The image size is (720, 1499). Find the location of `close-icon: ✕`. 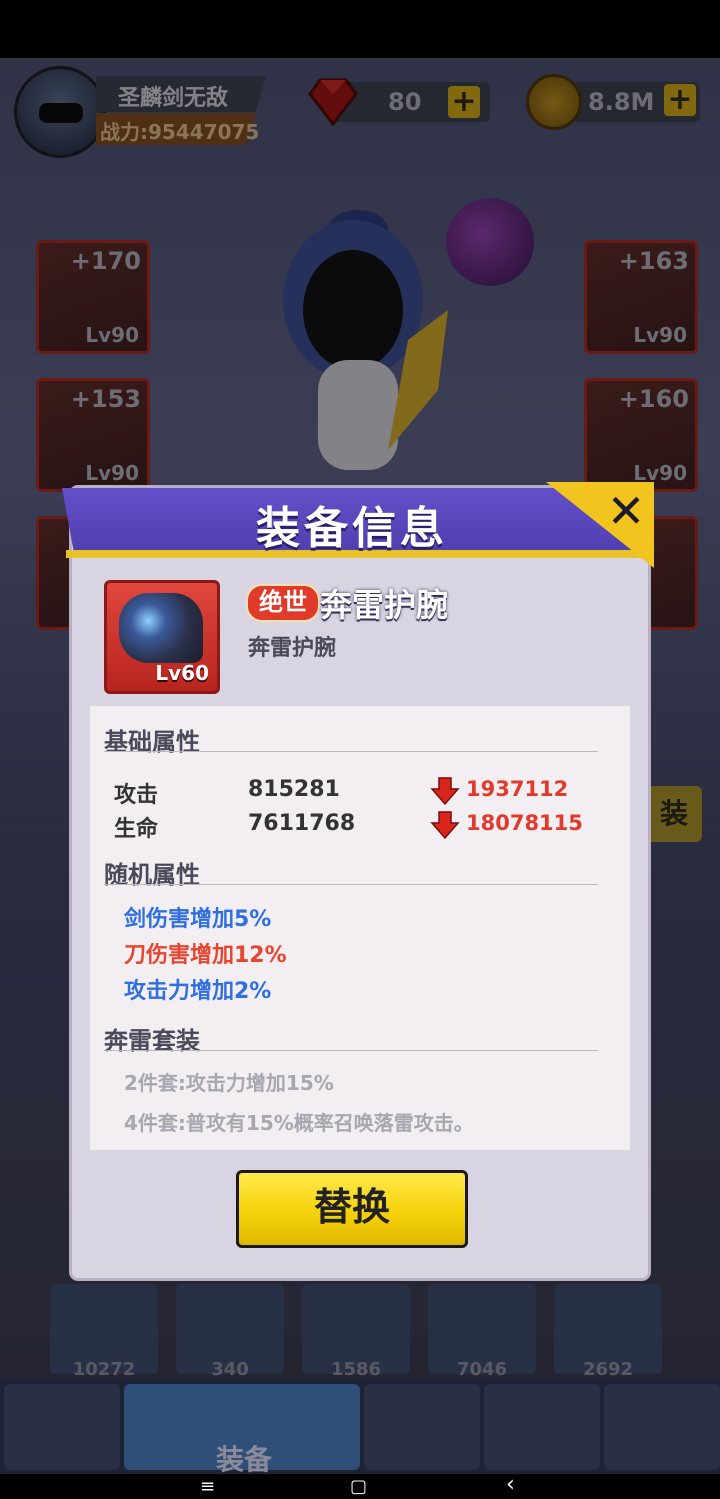

close-icon: ✕ is located at coordinates (626, 511).